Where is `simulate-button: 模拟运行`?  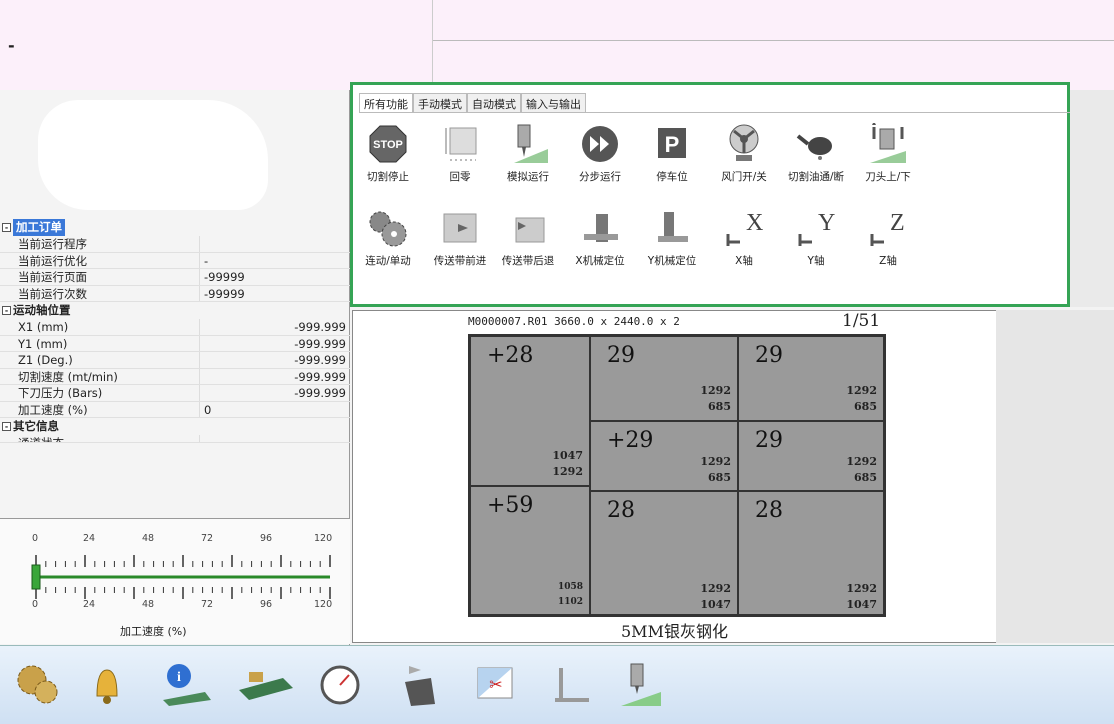 simulate-button: 模拟运行 is located at coordinates (528, 153).